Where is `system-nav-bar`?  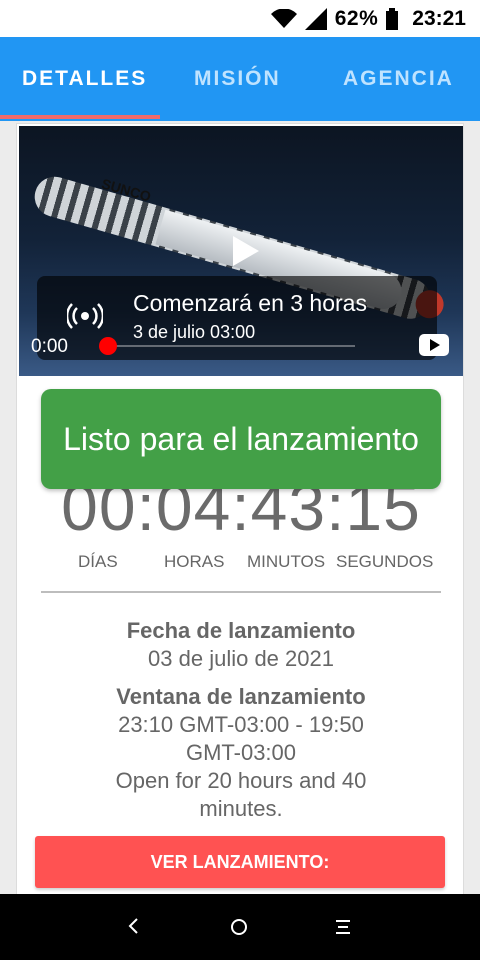 system-nav-bar is located at coordinates (240, 927).